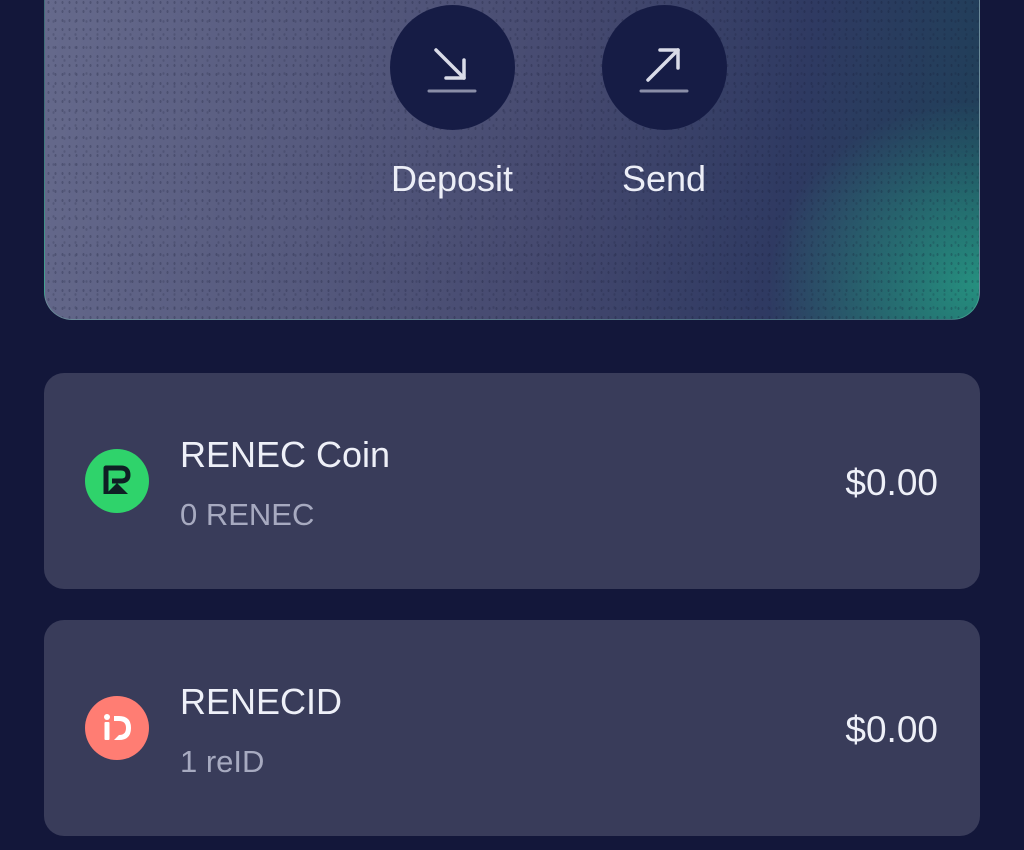  What do you see at coordinates (222, 761) in the screenshot?
I see `token-amount: 1 reID` at bounding box center [222, 761].